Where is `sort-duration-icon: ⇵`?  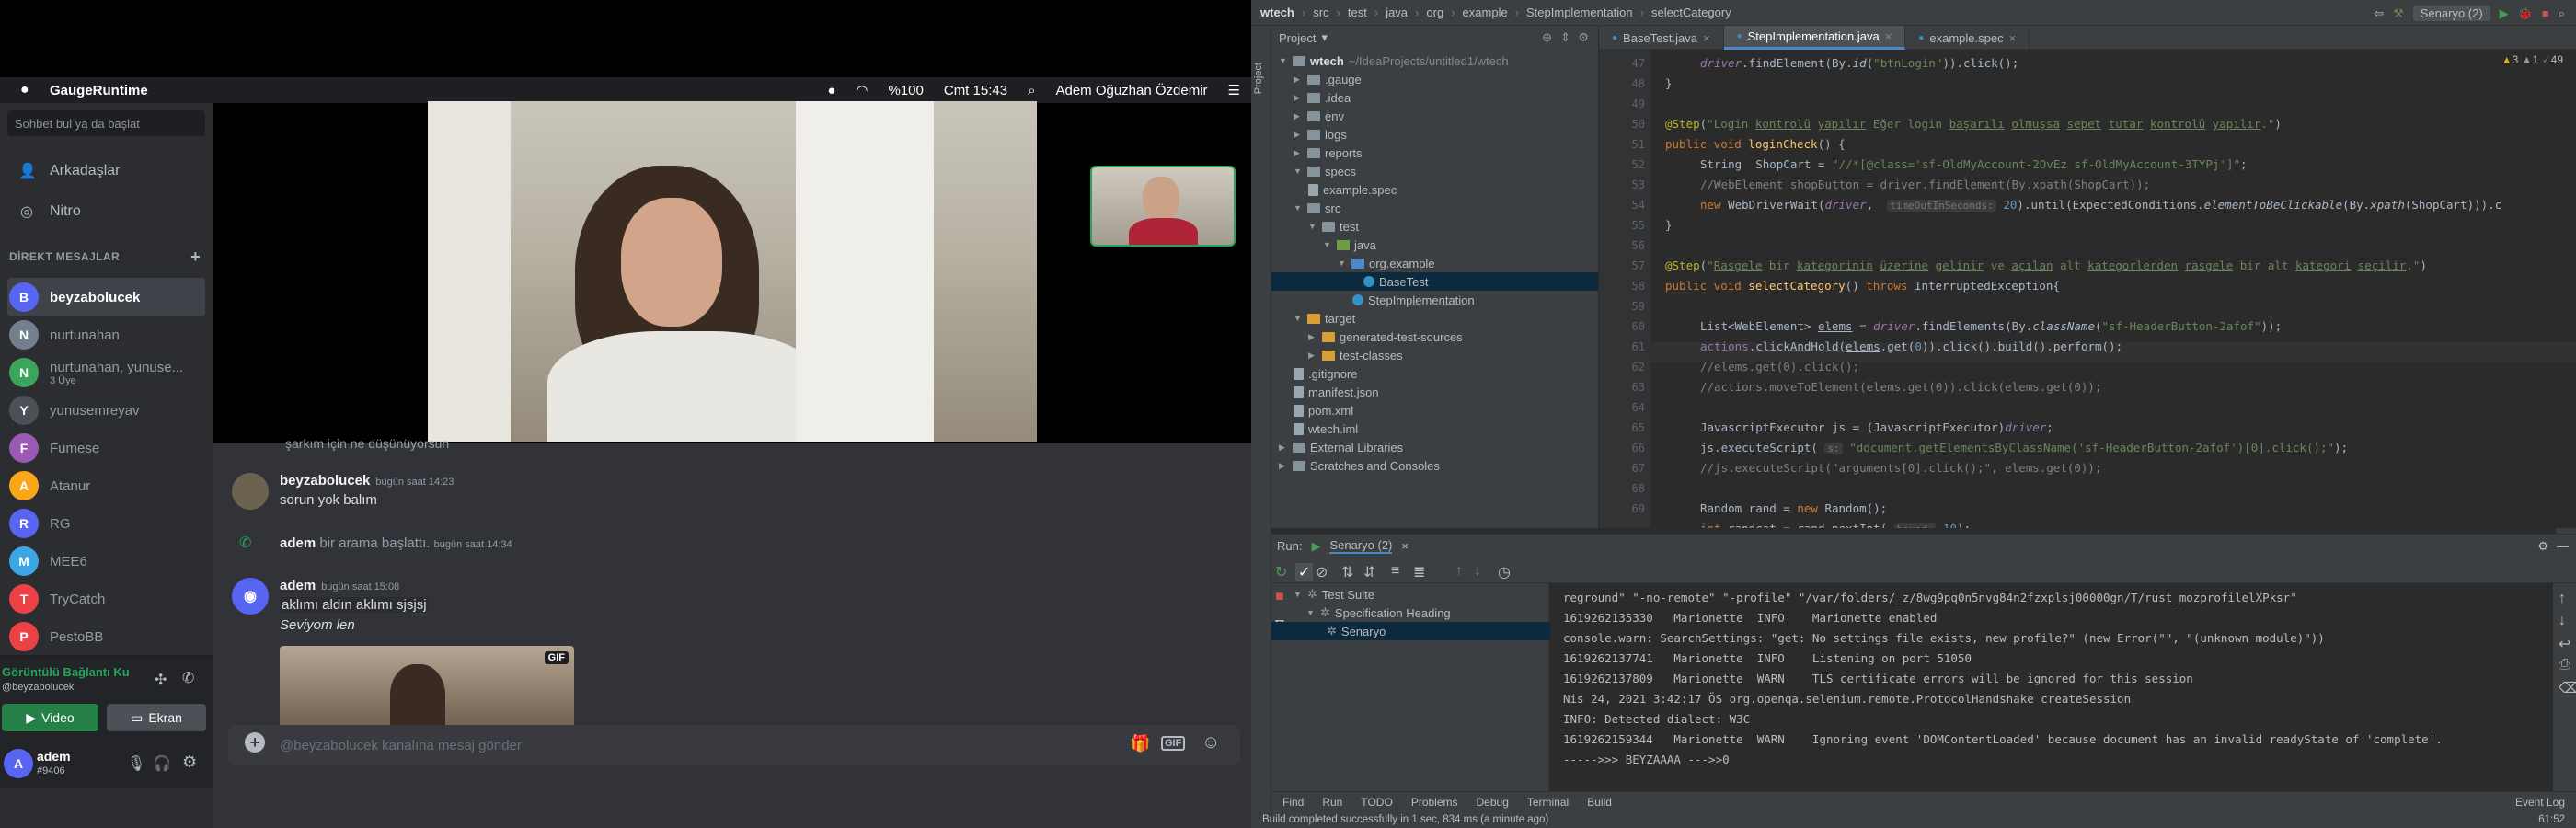 sort-duration-icon: ⇵ is located at coordinates (1369, 572).